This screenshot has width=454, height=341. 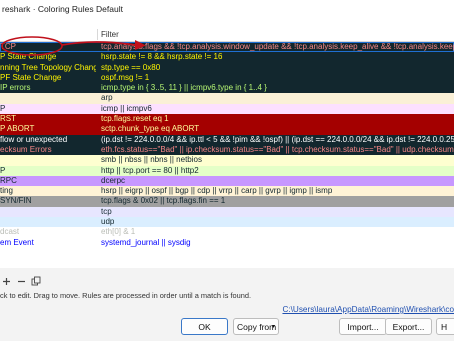 What do you see at coordinates (151, 160) in the screenshot?
I see `rule-filter: smb || nbss || nbns || netbios` at bounding box center [151, 160].